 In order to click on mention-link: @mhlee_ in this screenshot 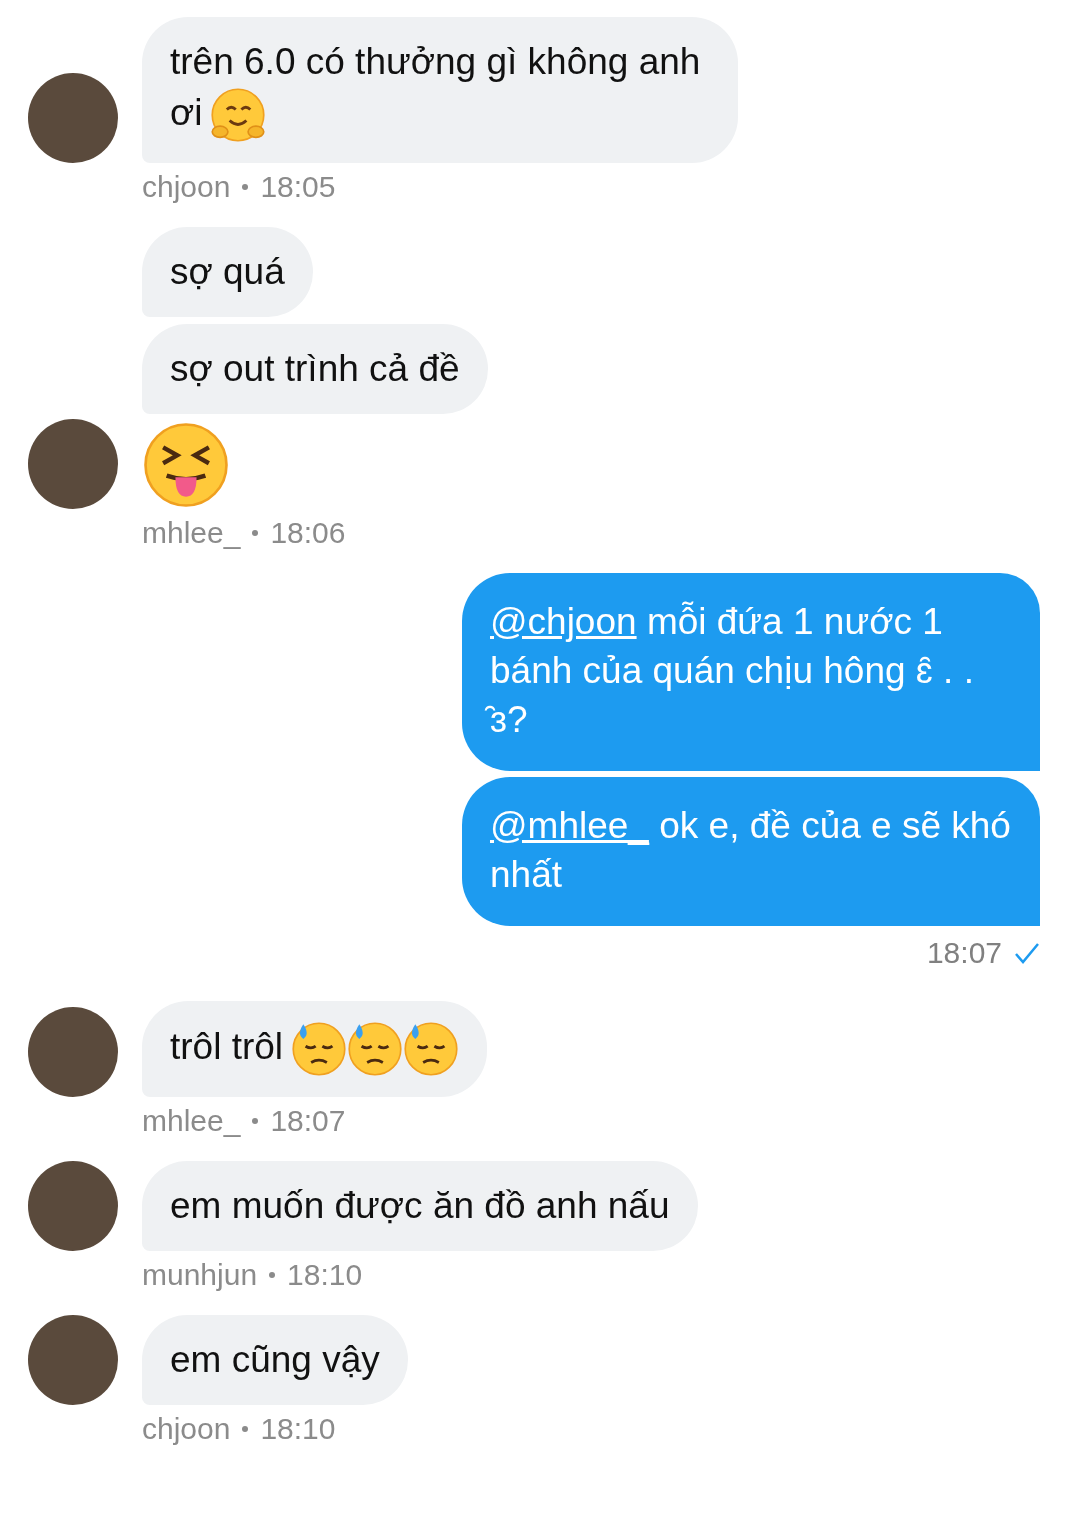, I will do `click(569, 825)`.